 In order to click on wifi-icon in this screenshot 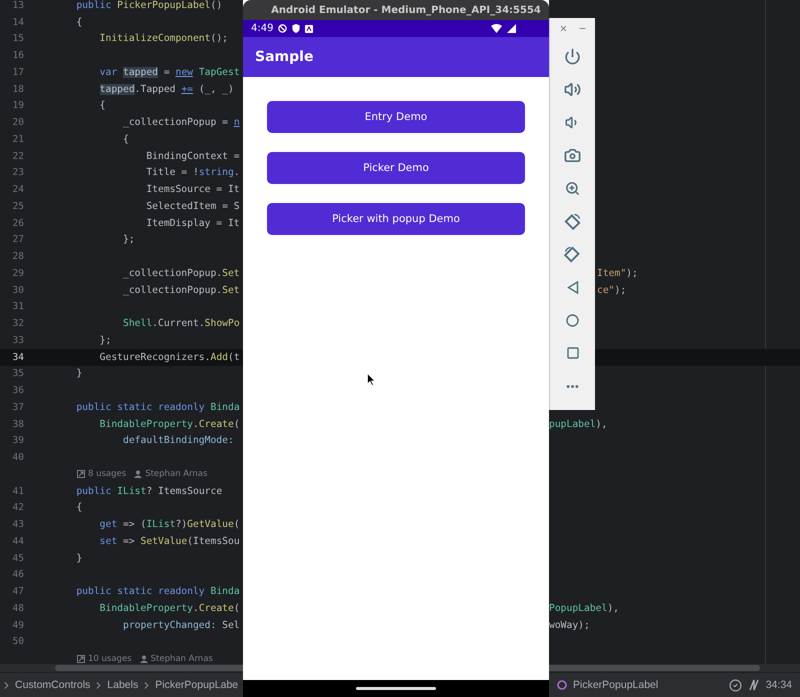, I will do `click(496, 28)`.